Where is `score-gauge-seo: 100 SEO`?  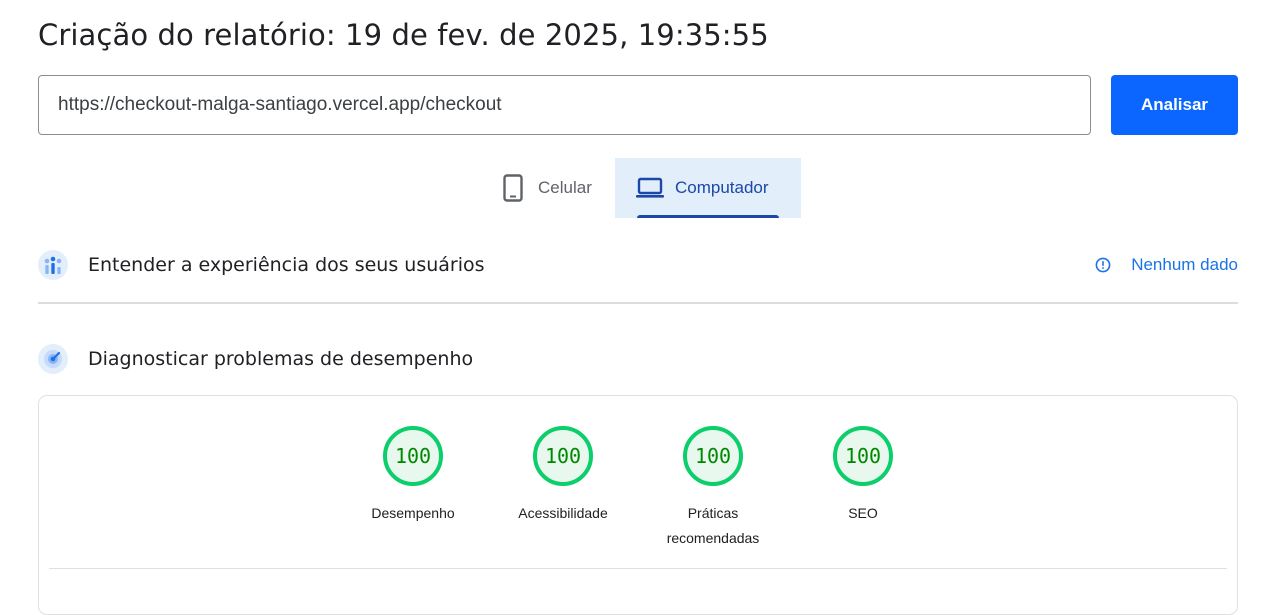 score-gauge-seo: 100 SEO is located at coordinates (863, 476).